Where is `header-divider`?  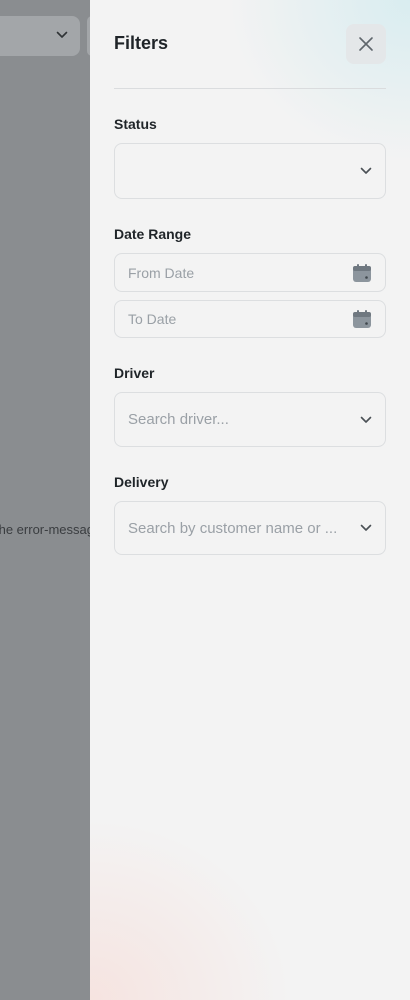
header-divider is located at coordinates (250, 88).